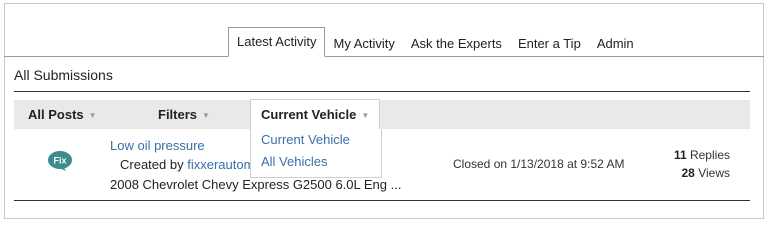 The height and width of the screenshot is (240, 768). What do you see at coordinates (688, 173) in the screenshot?
I see `views-number: 28` at bounding box center [688, 173].